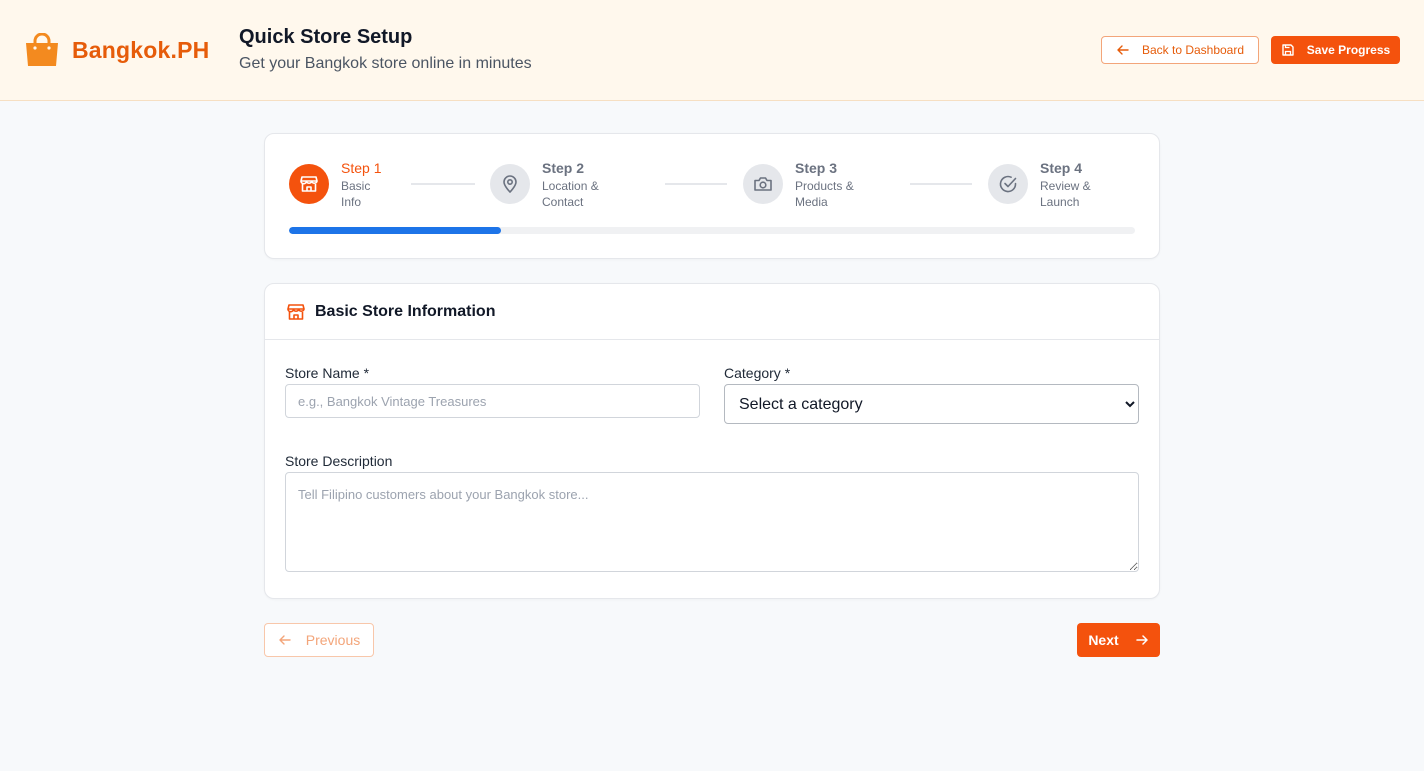  I want to click on brand-logo: Bangkok.PH, so click(116, 50).